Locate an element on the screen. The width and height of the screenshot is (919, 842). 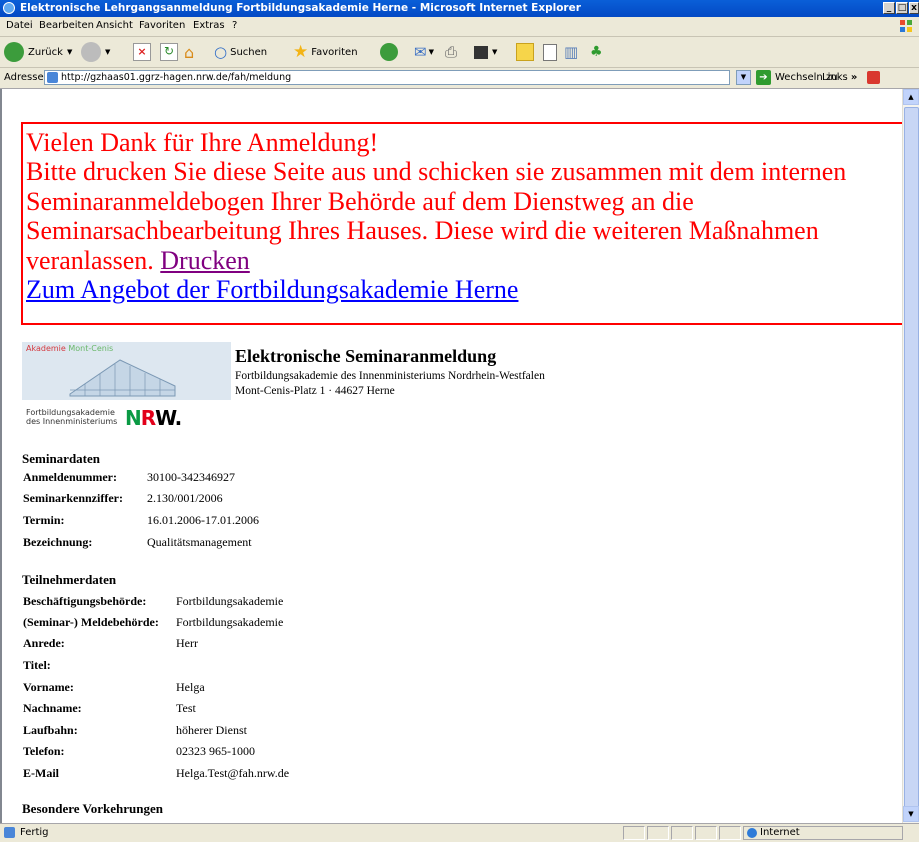
favorites-label: Favoriten is located at coordinates (334, 52).